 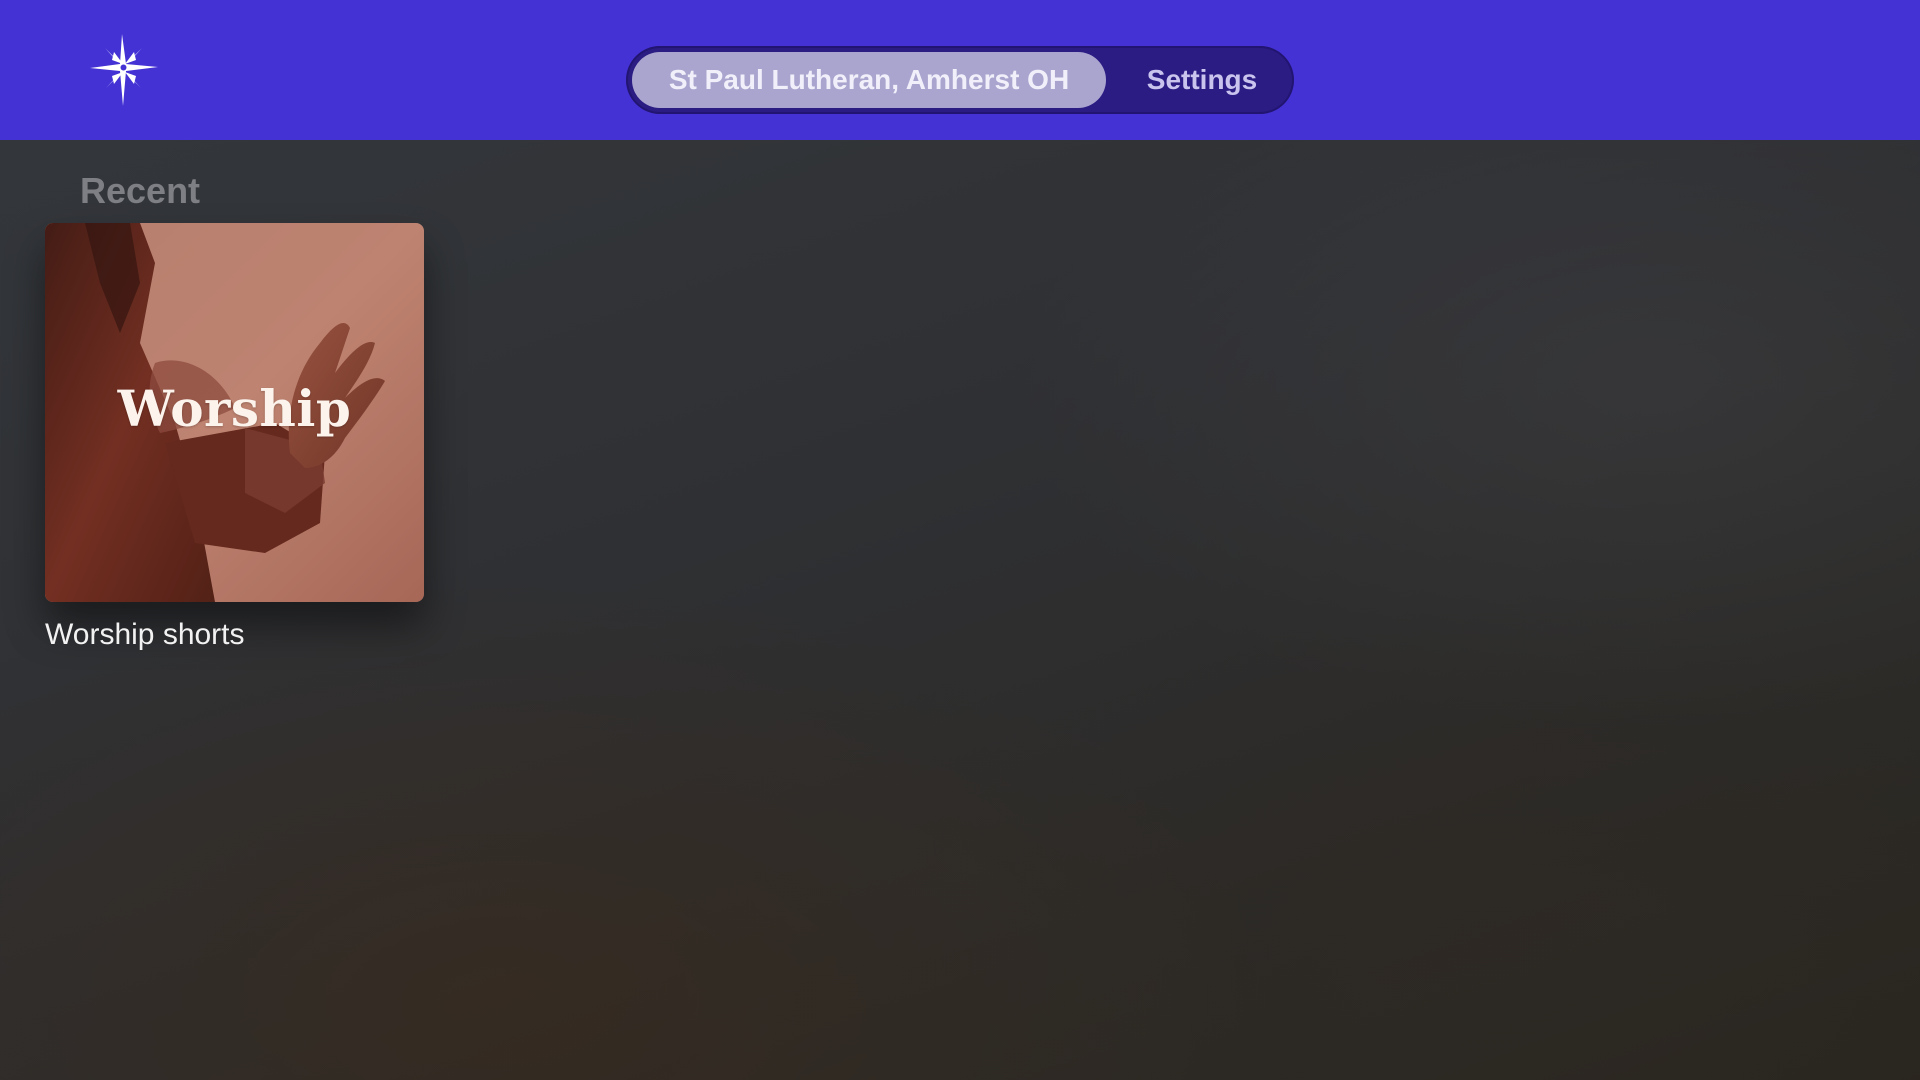 I want to click on nav-tab-bar: St Paul Lutheran, Amherst OH Settings, so click(x=960, y=80).